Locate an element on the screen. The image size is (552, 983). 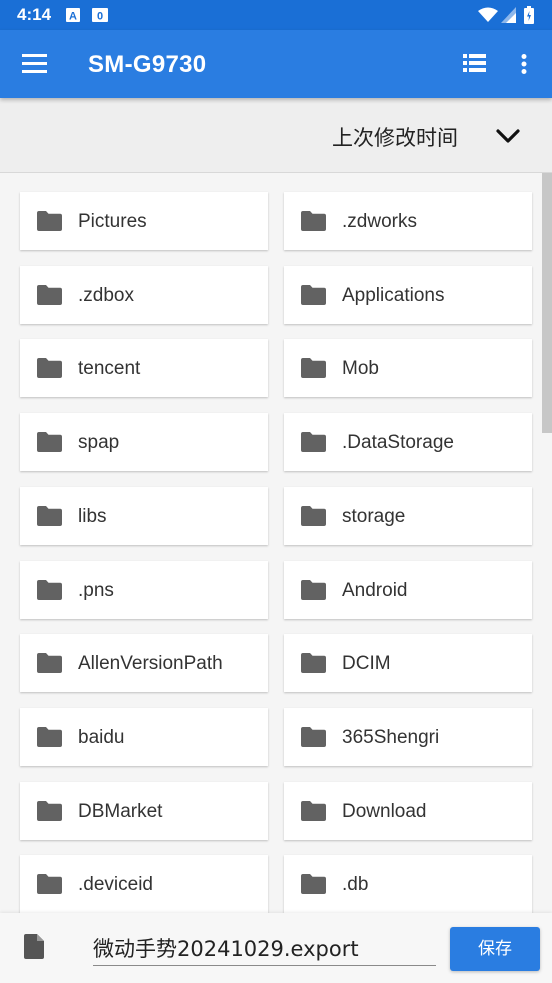
folder-item: .pns is located at coordinates (144, 589).